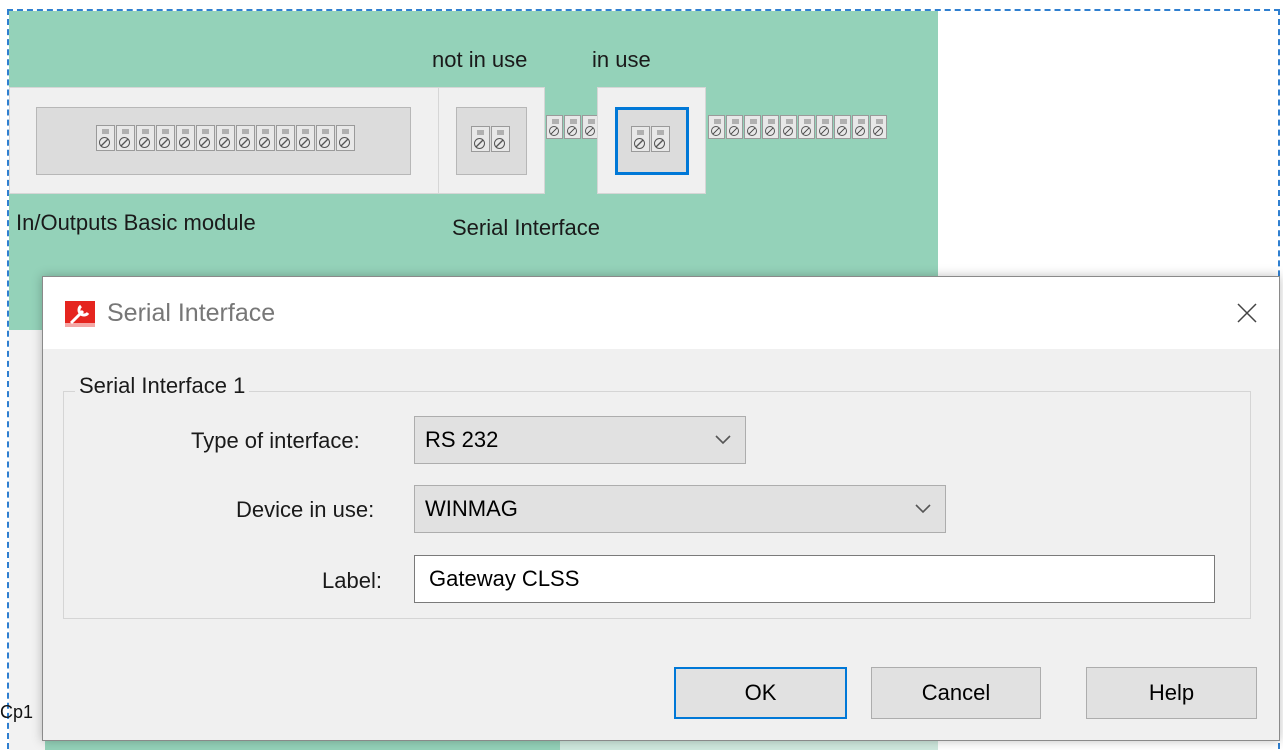 This screenshot has height=750, width=1283. I want to click on groupbox-title: Serial Interface 1, so click(162, 386).